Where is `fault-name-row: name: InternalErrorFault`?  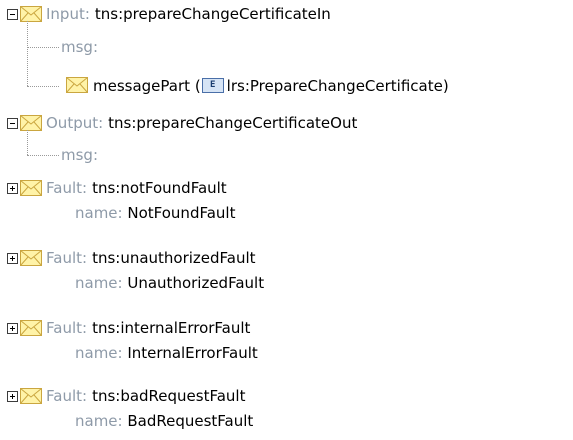
fault-name-row: name: InternalErrorFault is located at coordinates (166, 353).